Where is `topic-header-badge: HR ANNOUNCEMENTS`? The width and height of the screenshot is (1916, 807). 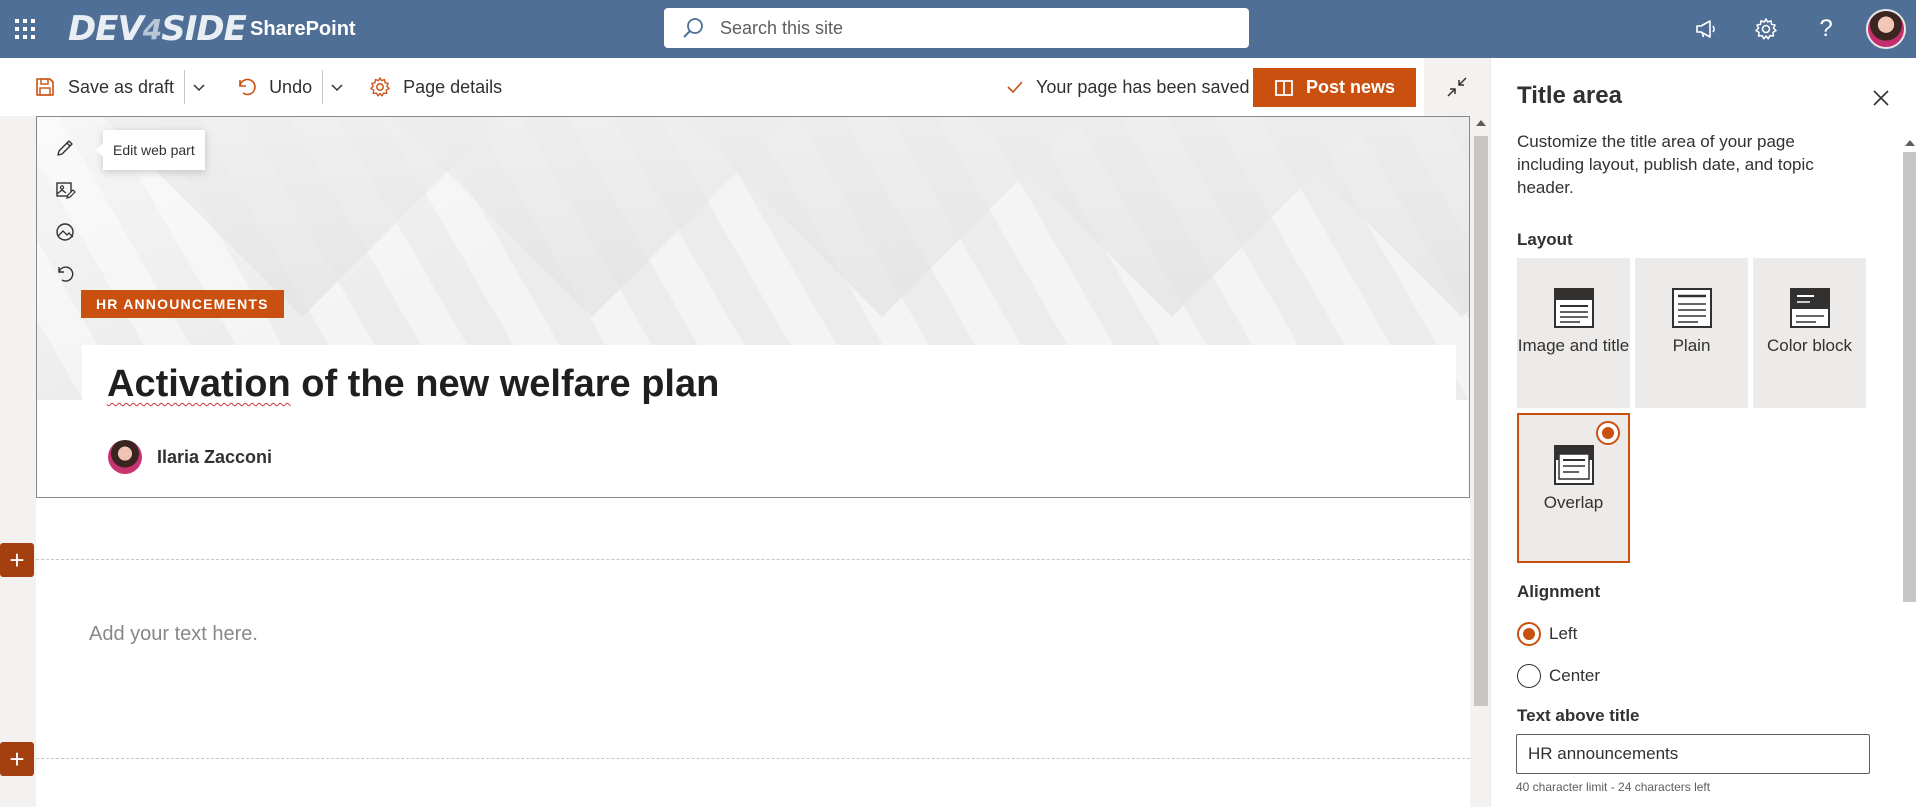 topic-header-badge: HR ANNOUNCEMENTS is located at coordinates (182, 304).